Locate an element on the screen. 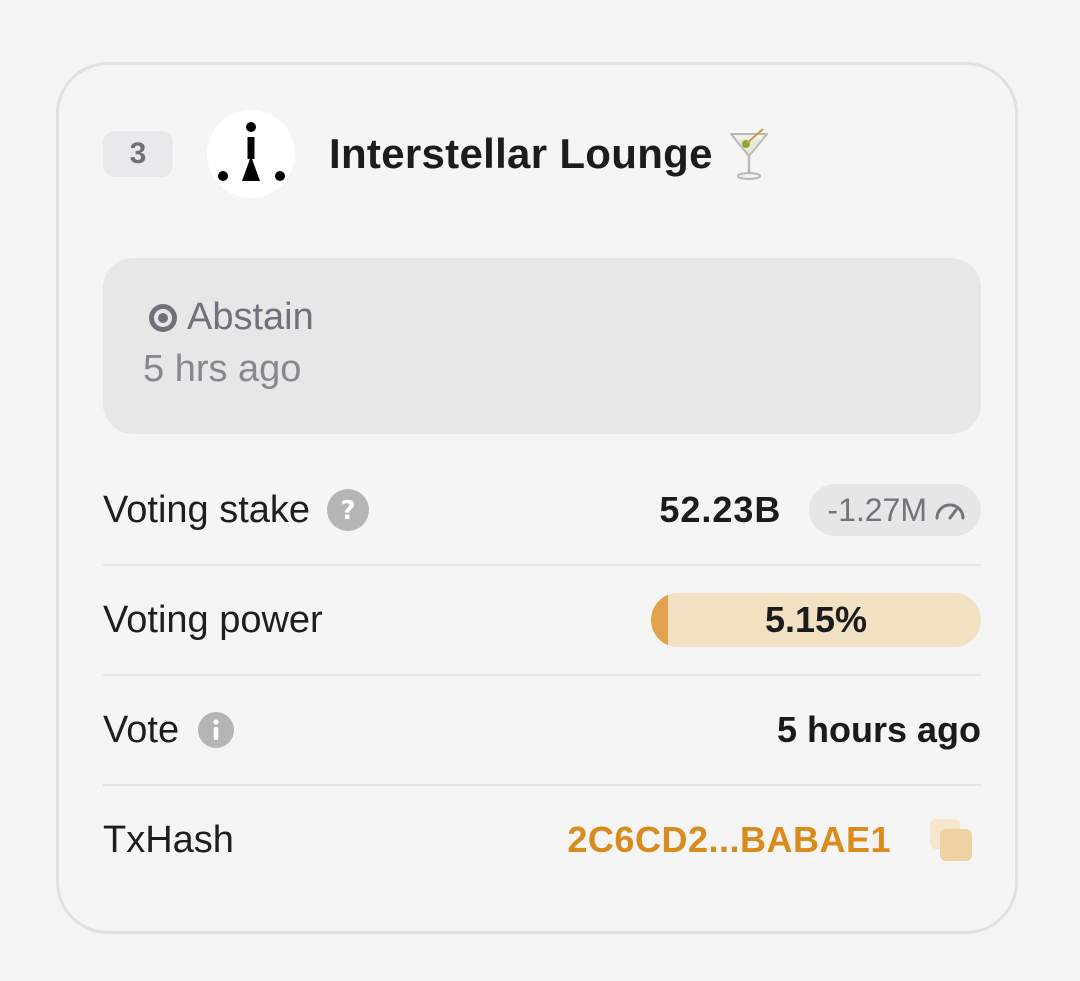 The height and width of the screenshot is (981, 1080). gauge-icon is located at coordinates (950, 511).